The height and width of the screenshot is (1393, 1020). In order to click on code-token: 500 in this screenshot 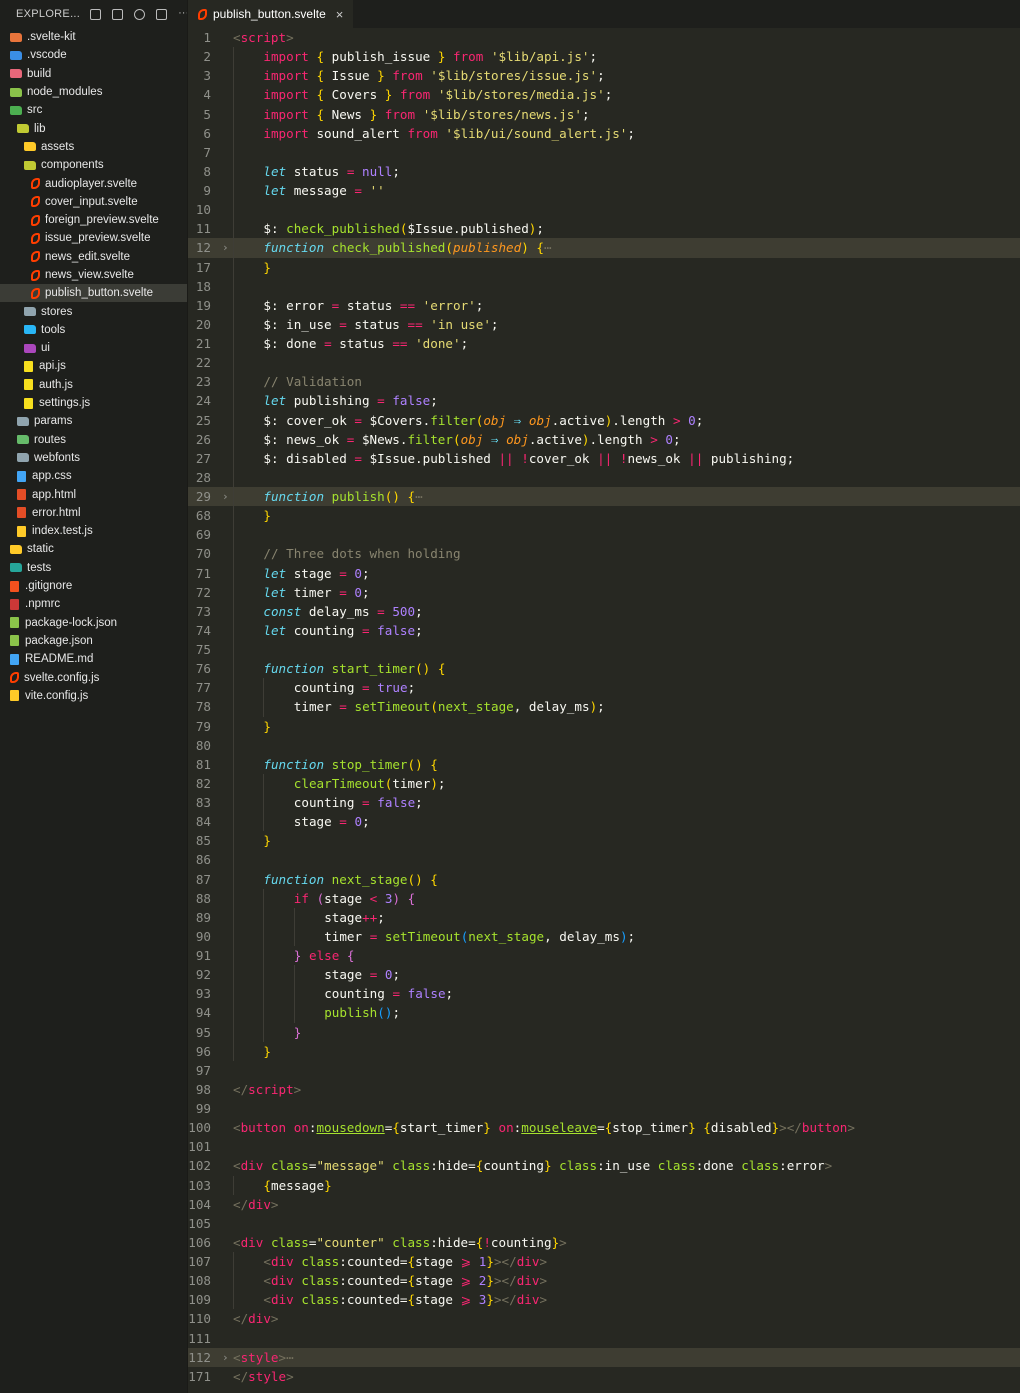, I will do `click(404, 611)`.